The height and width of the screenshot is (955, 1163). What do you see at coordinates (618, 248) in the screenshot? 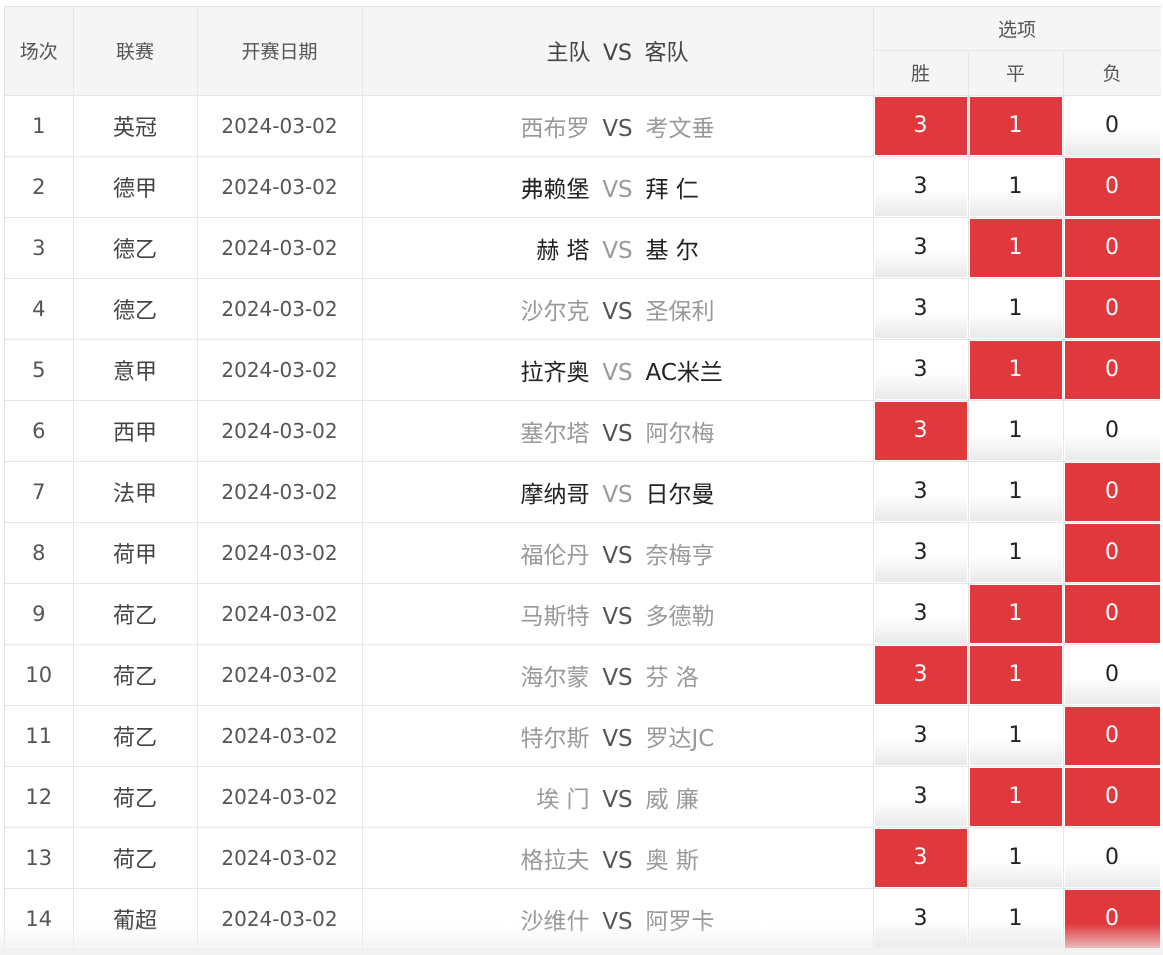
I see `row-teams: 赫 塔 VS 基 尔` at bounding box center [618, 248].